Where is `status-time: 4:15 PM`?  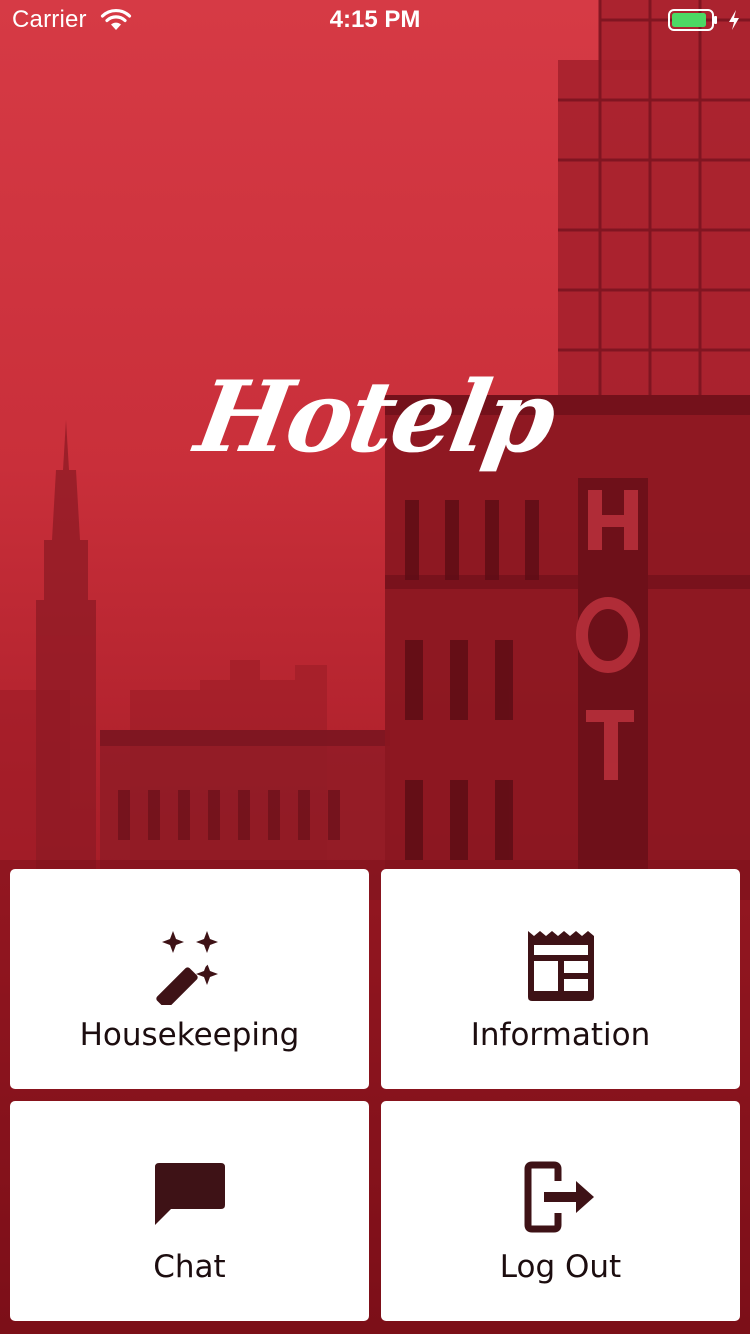 status-time: 4:15 PM is located at coordinates (375, 19).